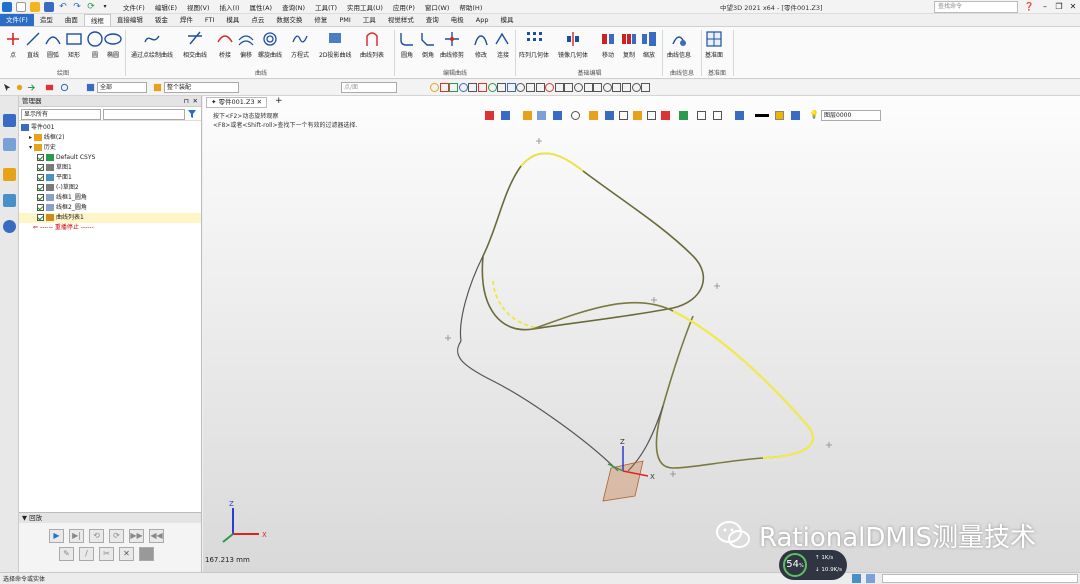 This screenshot has width=1080, height=584. What do you see at coordinates (503, 44) in the screenshot?
I see `join-button: 连接` at bounding box center [503, 44].